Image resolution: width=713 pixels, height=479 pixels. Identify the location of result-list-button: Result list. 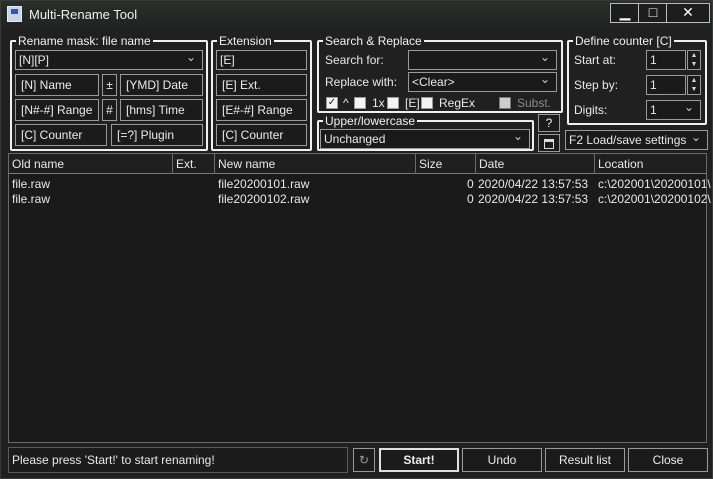
(585, 460).